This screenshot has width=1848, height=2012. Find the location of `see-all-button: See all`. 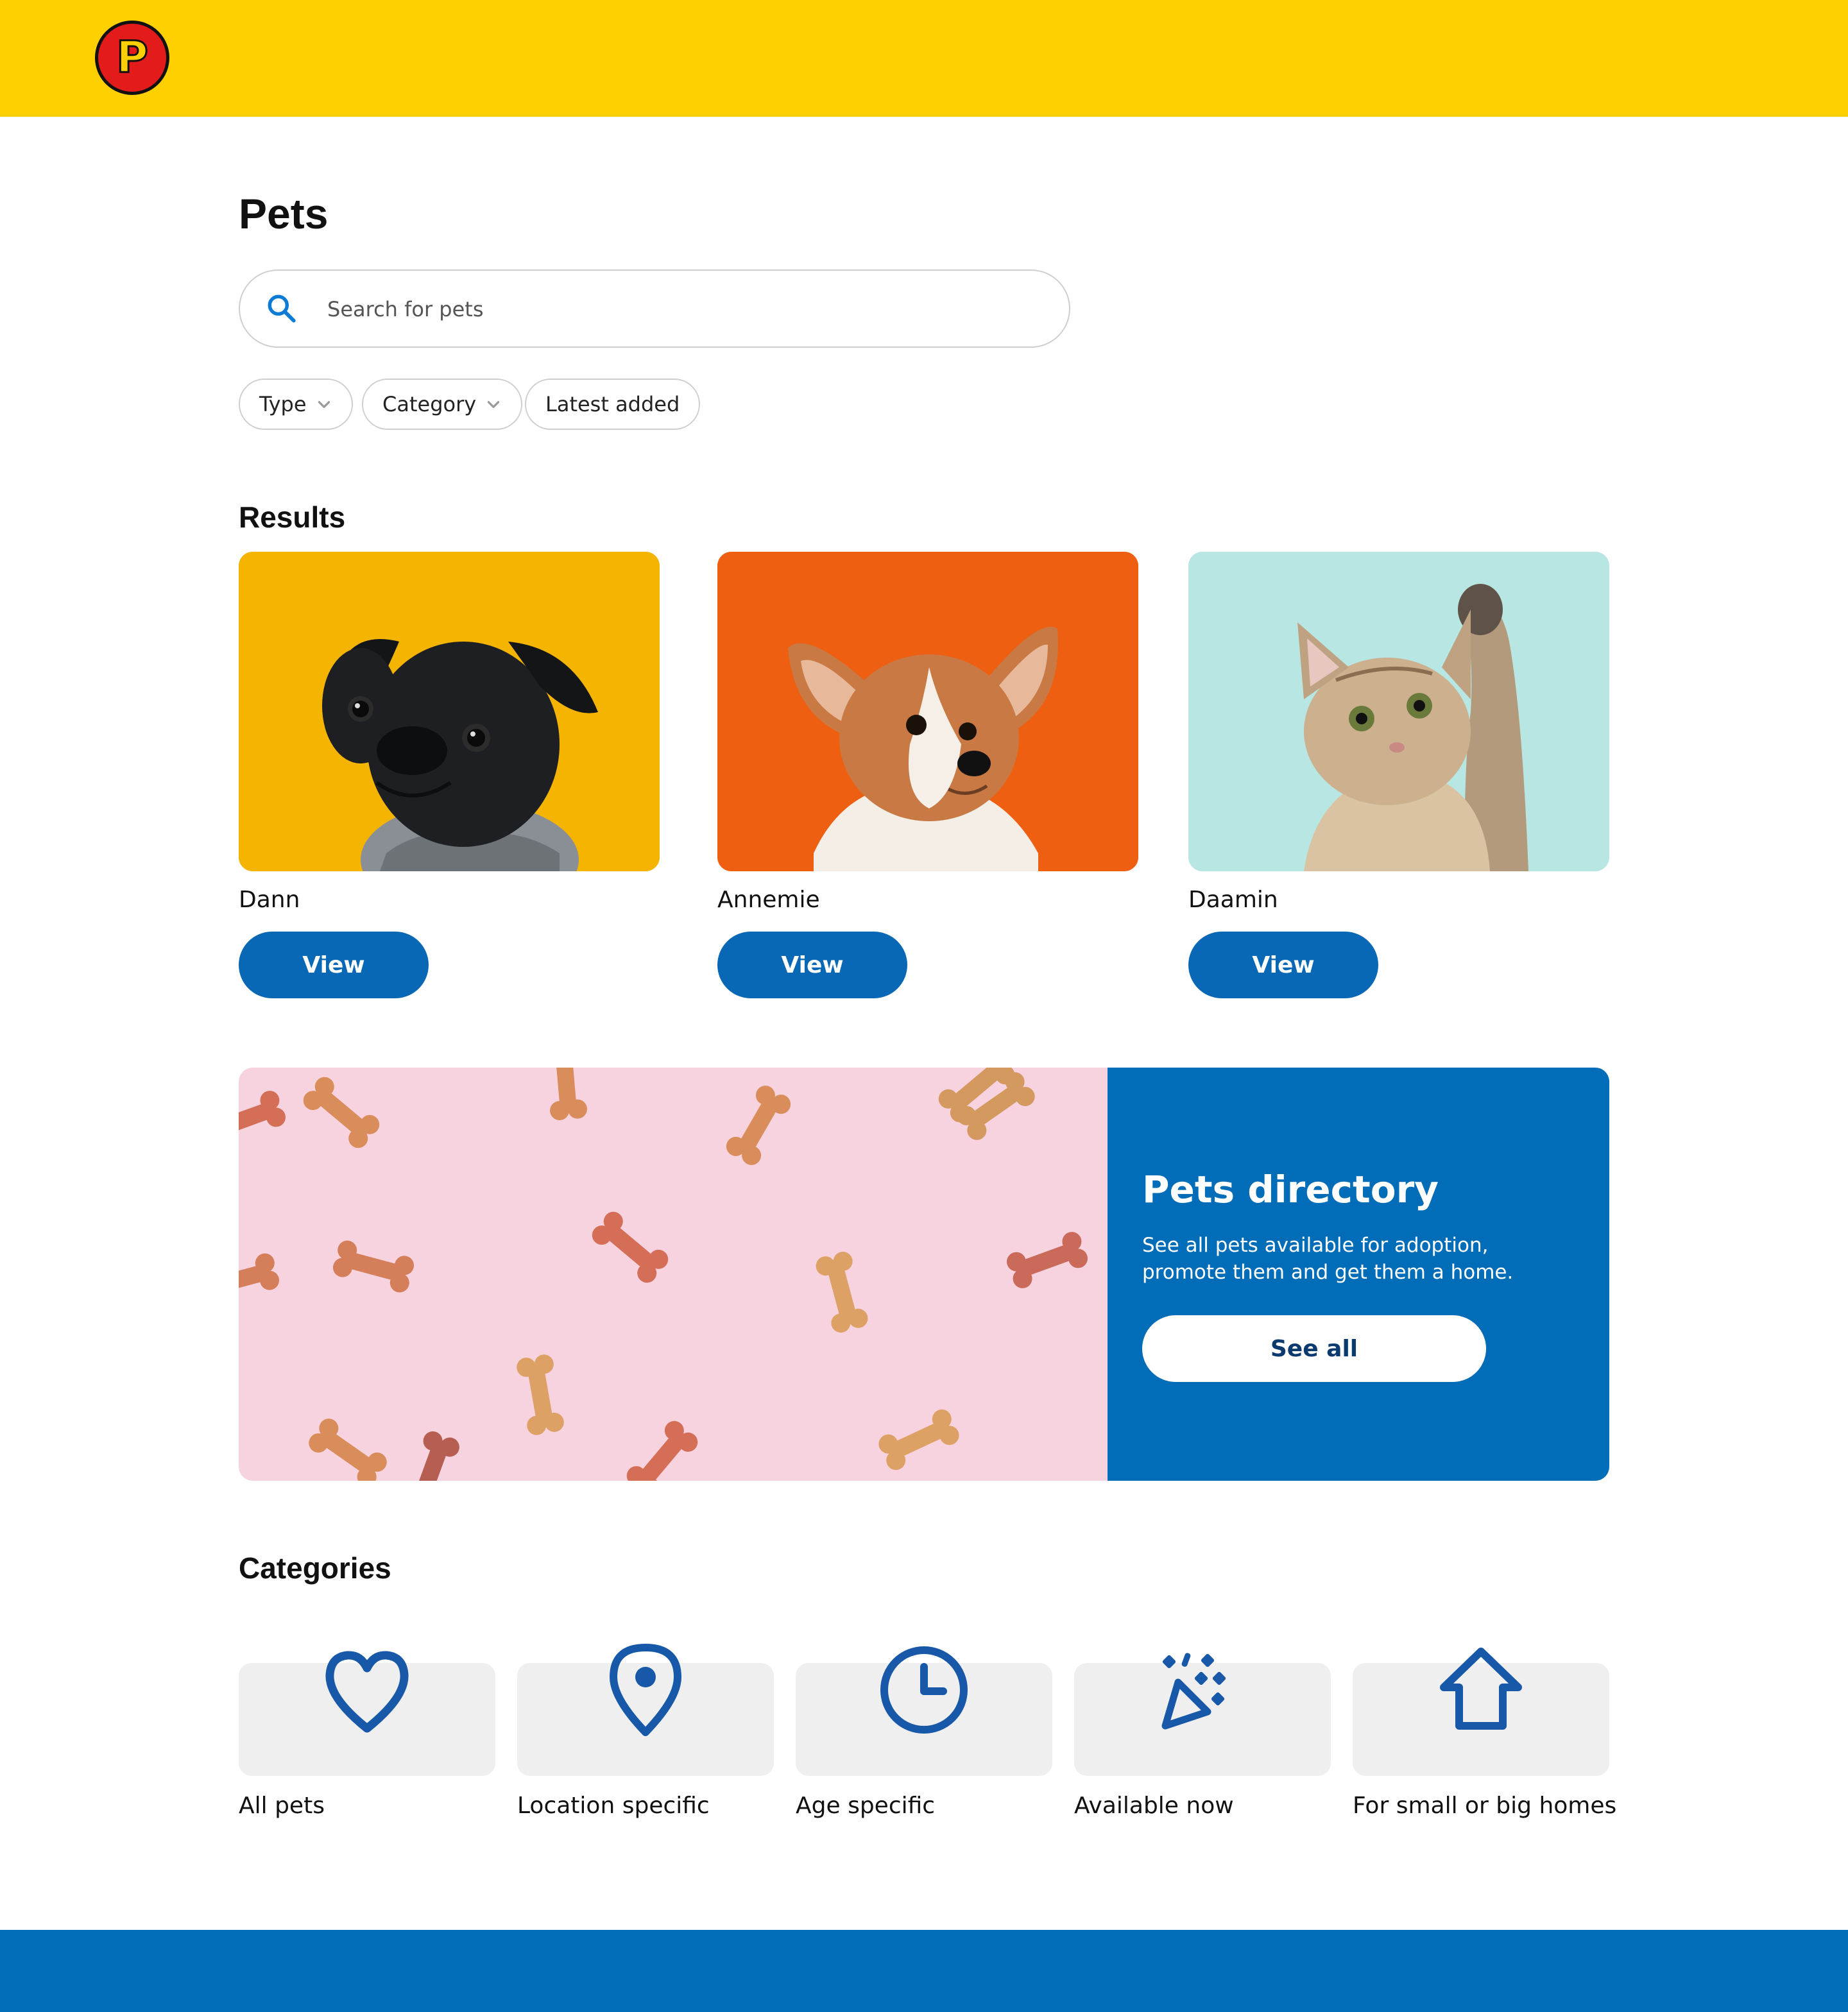

see-all-button: See all is located at coordinates (1314, 1348).